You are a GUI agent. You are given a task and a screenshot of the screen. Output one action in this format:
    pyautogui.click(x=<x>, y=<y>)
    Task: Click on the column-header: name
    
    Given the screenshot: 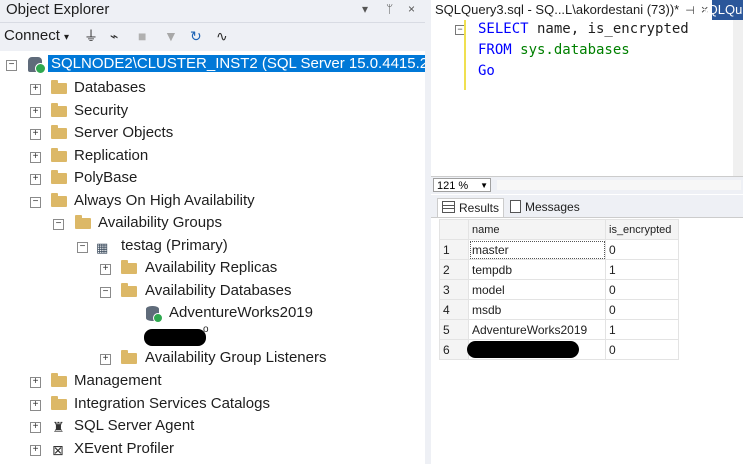 What is the action you would take?
    pyautogui.click(x=537, y=229)
    